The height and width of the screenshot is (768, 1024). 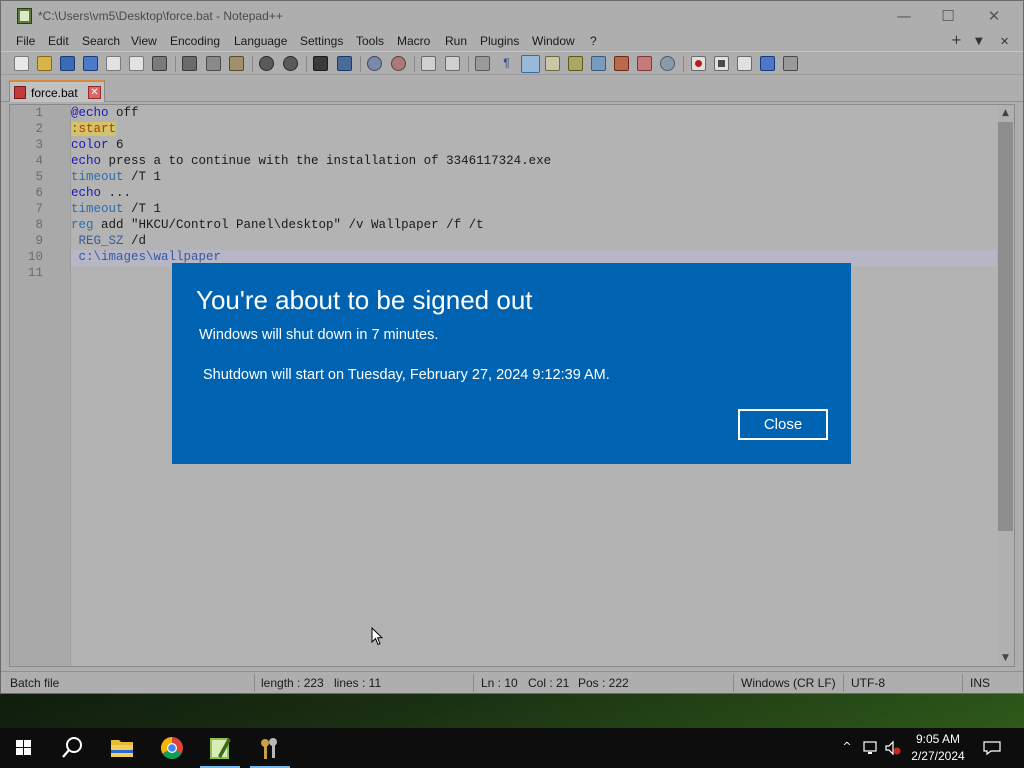 What do you see at coordinates (456, 41) in the screenshot?
I see `menu-run: Run` at bounding box center [456, 41].